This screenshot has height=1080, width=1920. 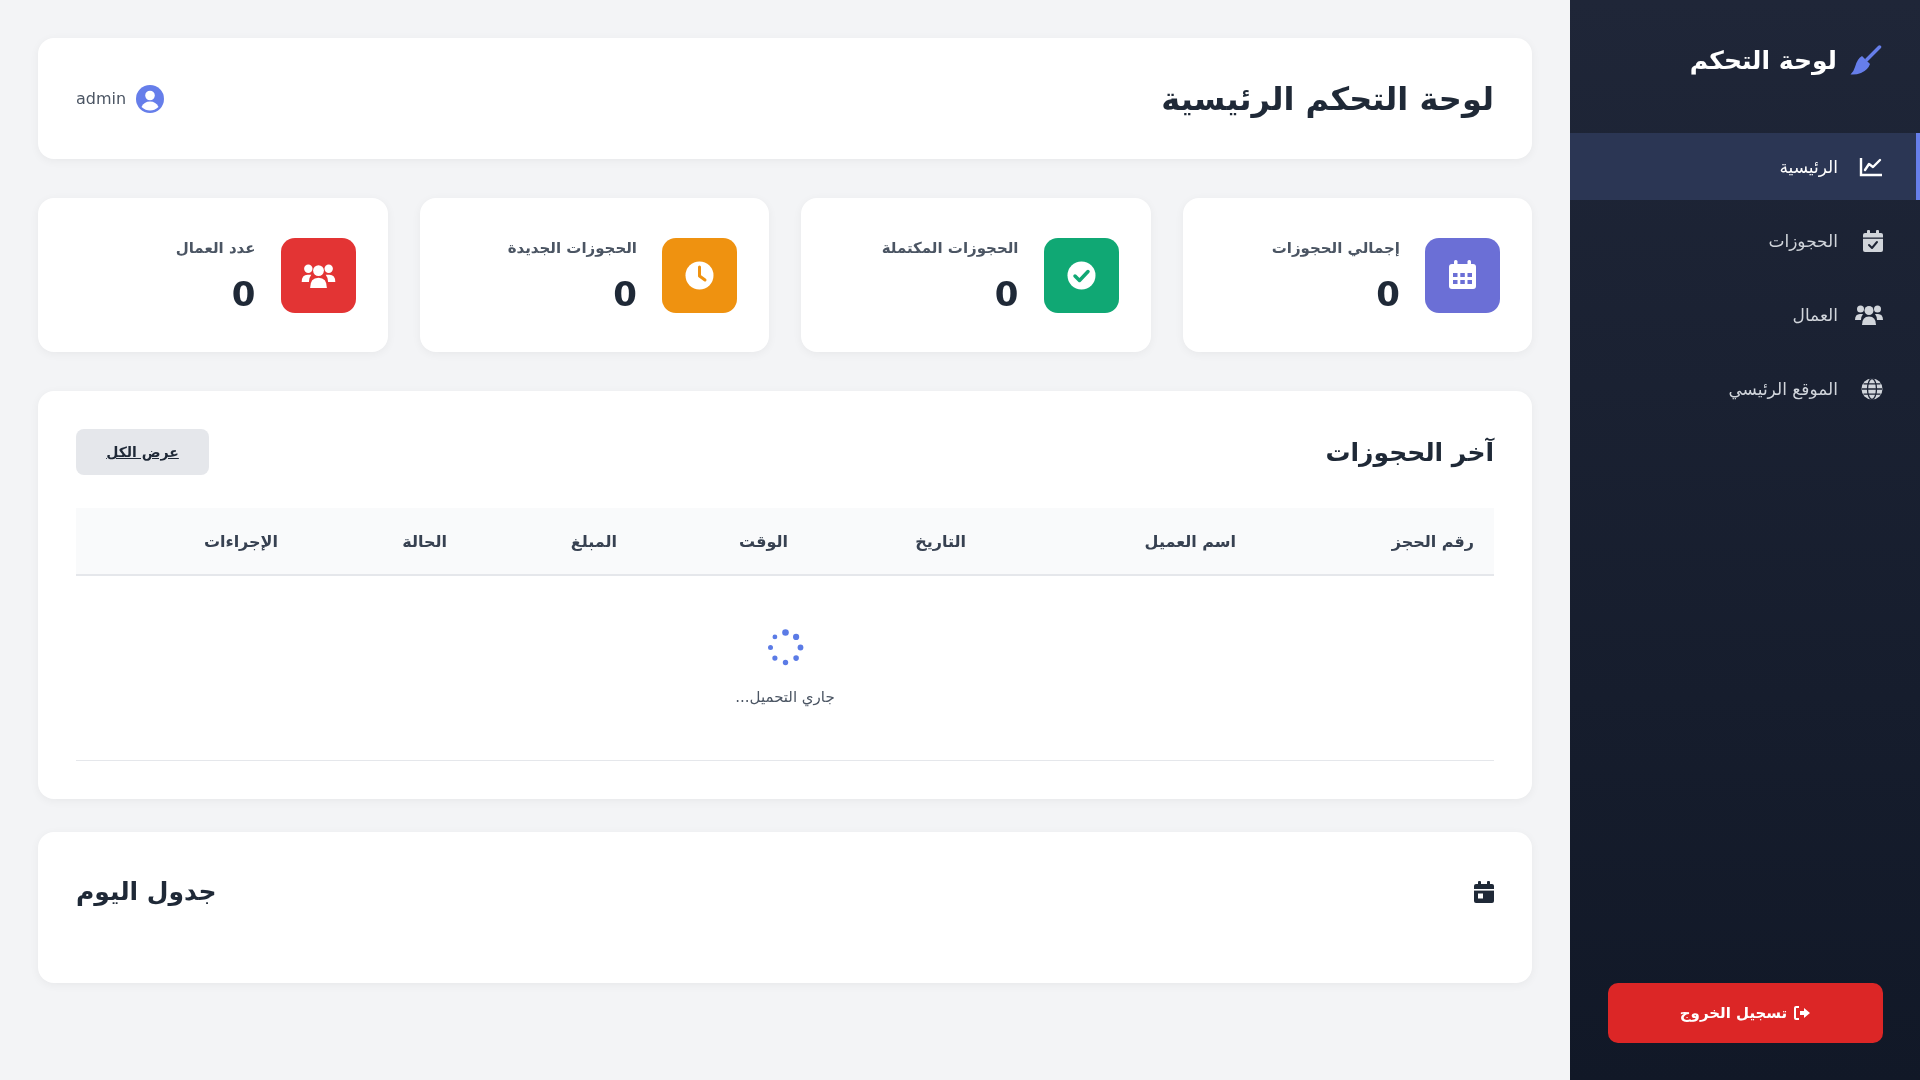 What do you see at coordinates (1409, 452) in the screenshot?
I see `section-title: آخر الحجوزات` at bounding box center [1409, 452].